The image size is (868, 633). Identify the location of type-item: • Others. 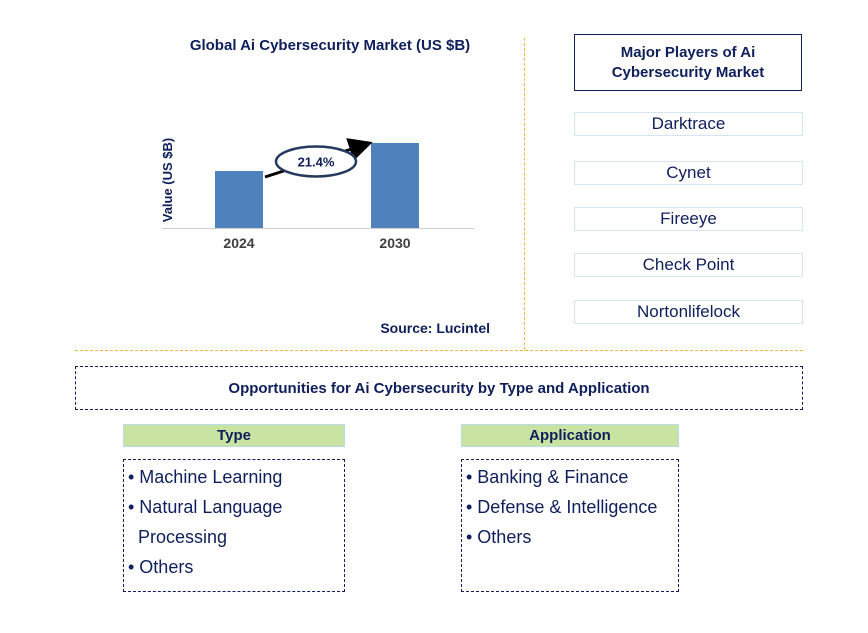
(161, 567).